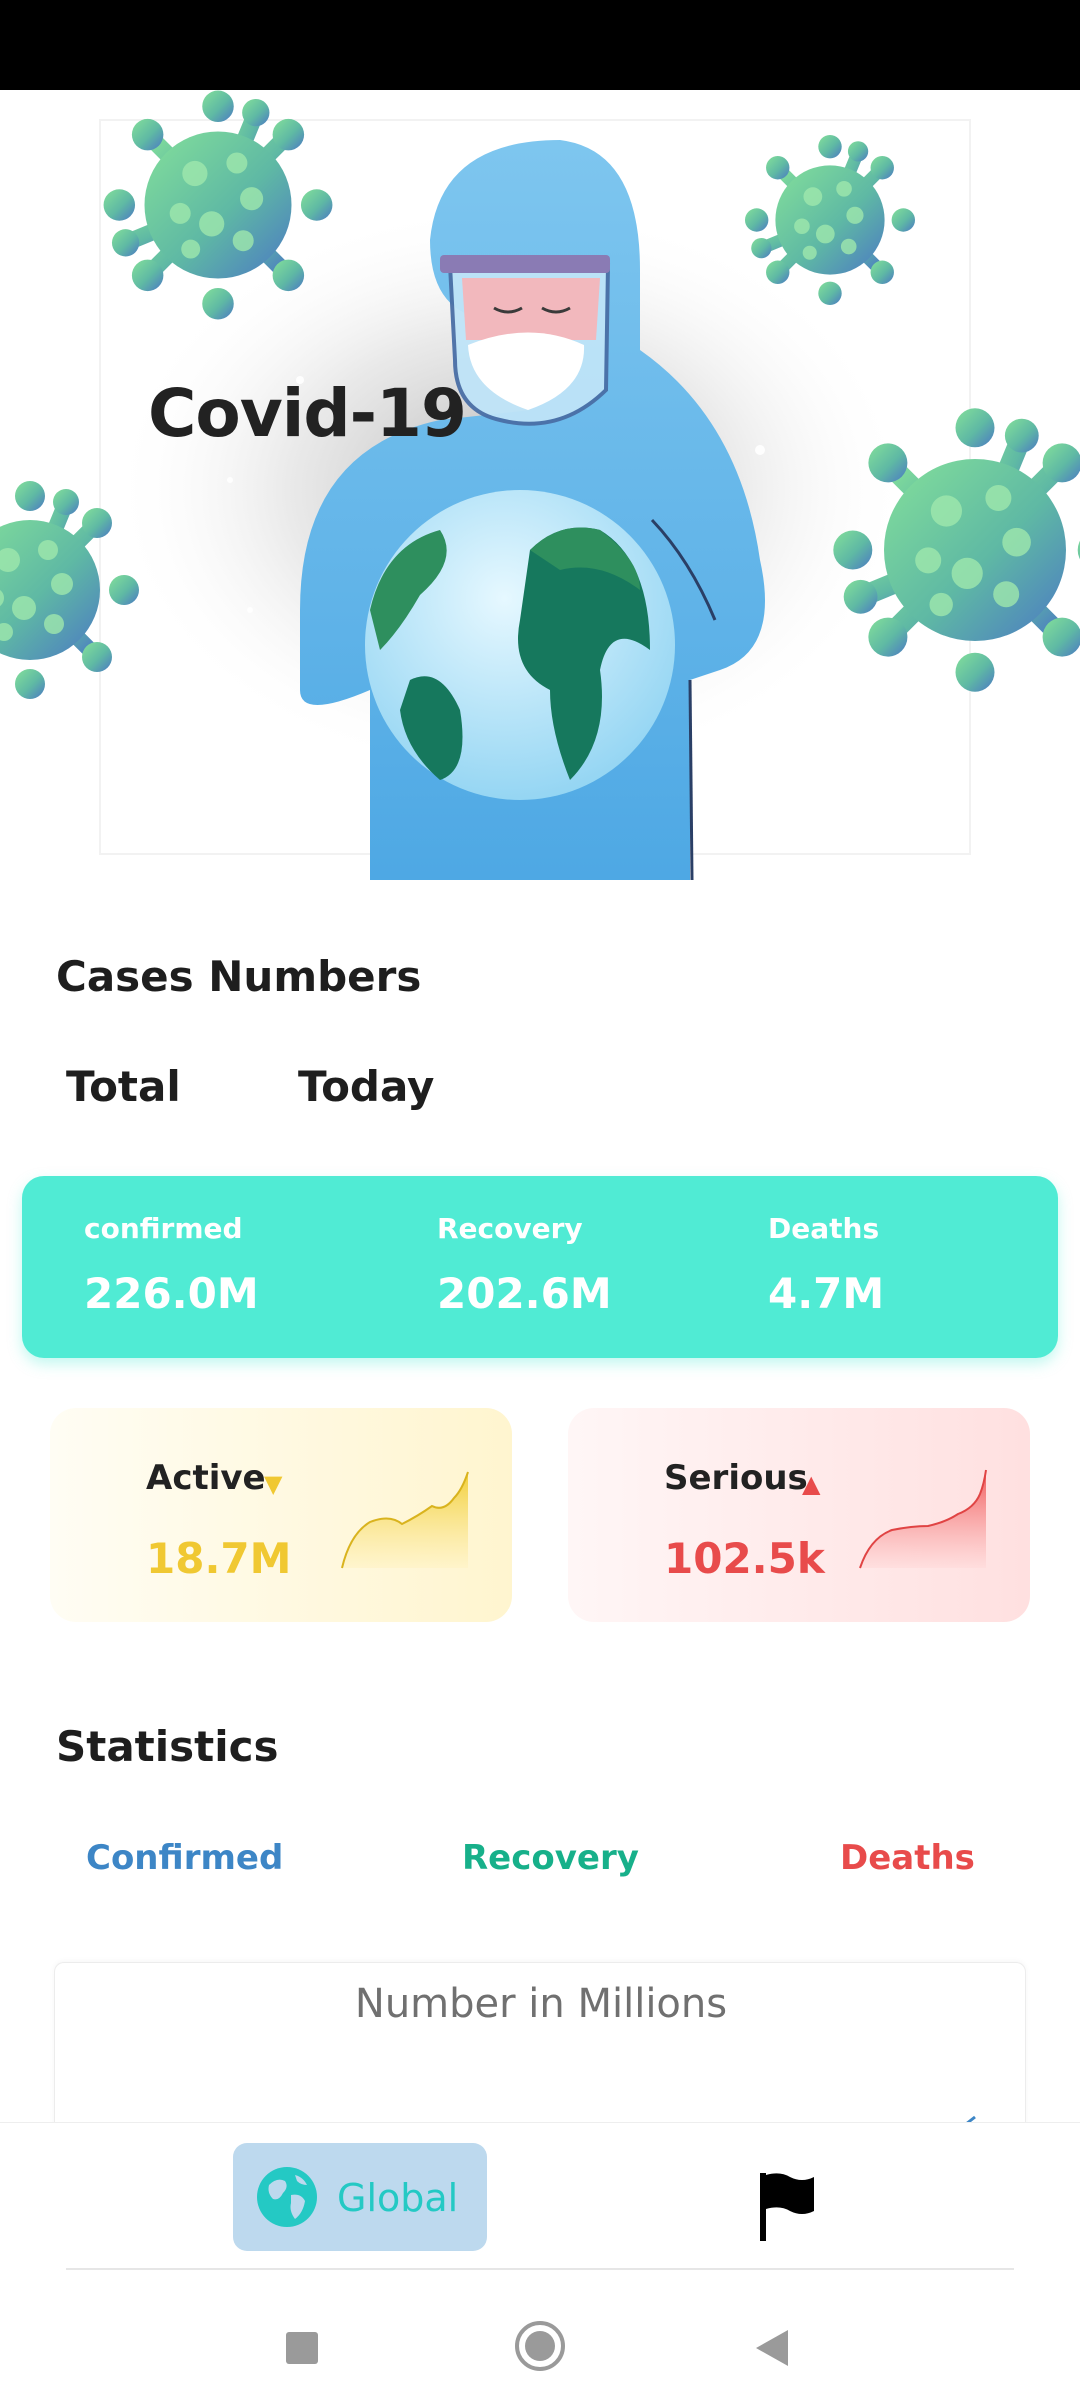  What do you see at coordinates (736, 1478) in the screenshot?
I see `serious-label: Serious` at bounding box center [736, 1478].